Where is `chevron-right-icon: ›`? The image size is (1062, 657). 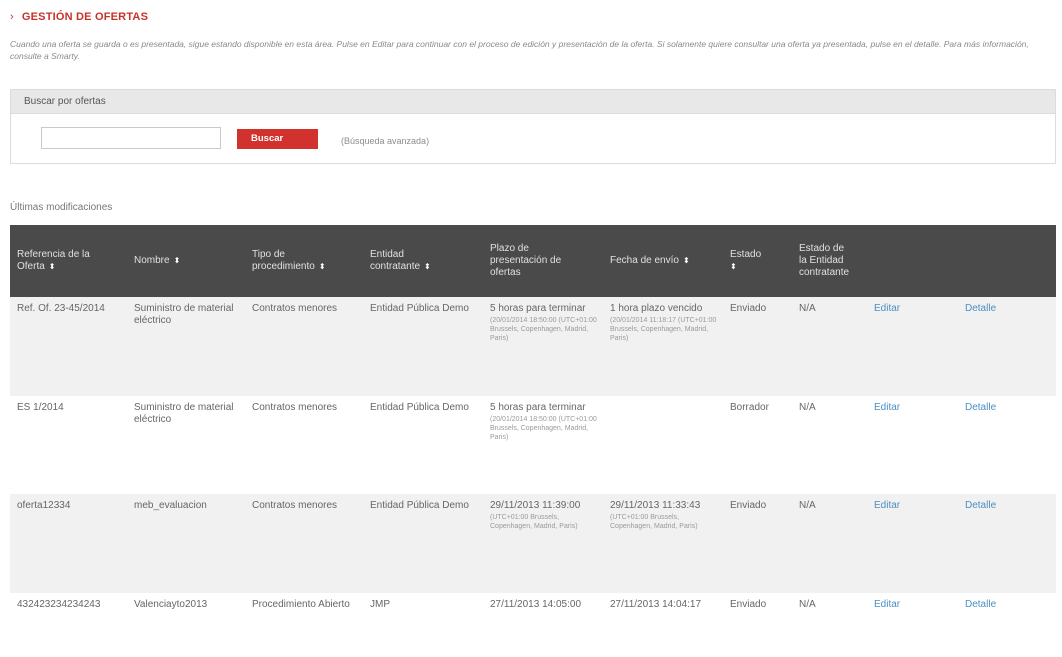
chevron-right-icon: › is located at coordinates (12, 17).